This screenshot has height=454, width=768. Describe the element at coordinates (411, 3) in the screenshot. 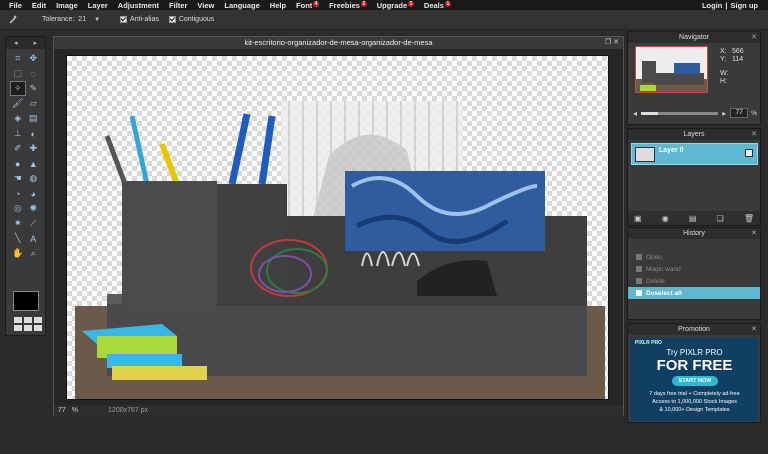

I see `upgrade-badge: 1` at that location.